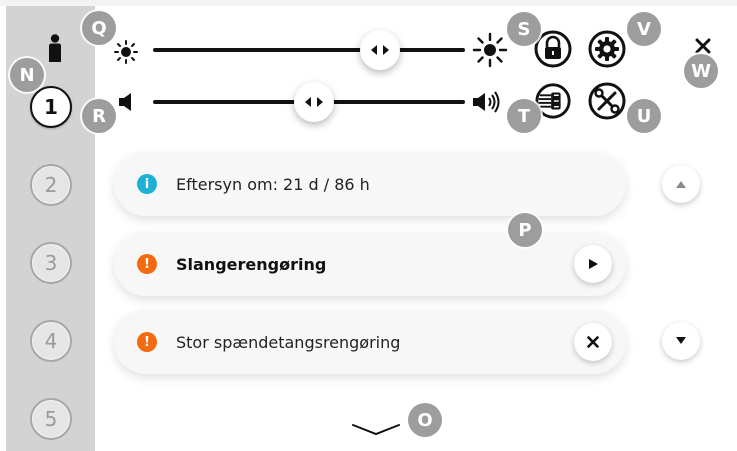 Image resolution: width=737 pixels, height=451 pixels. What do you see at coordinates (370, 264) in the screenshot?
I see `hose-cleaning-card: ! Slangerengøring` at bounding box center [370, 264].